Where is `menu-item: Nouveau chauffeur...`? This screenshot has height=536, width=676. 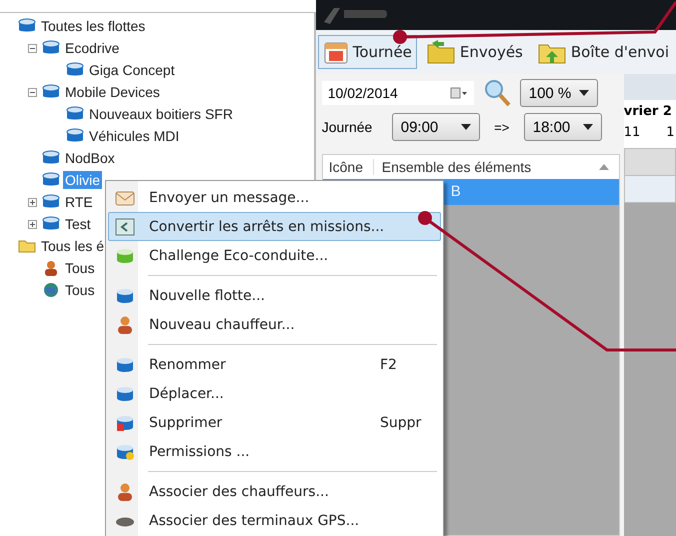
menu-item: Nouveau chauffeur... is located at coordinates (274, 324).